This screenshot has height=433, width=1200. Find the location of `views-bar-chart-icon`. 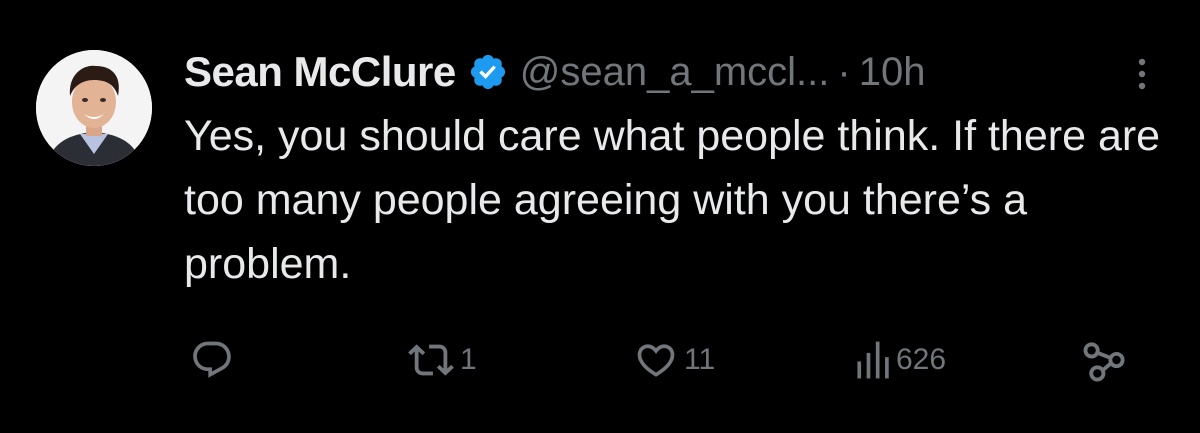

views-bar-chart-icon is located at coordinates (873, 360).